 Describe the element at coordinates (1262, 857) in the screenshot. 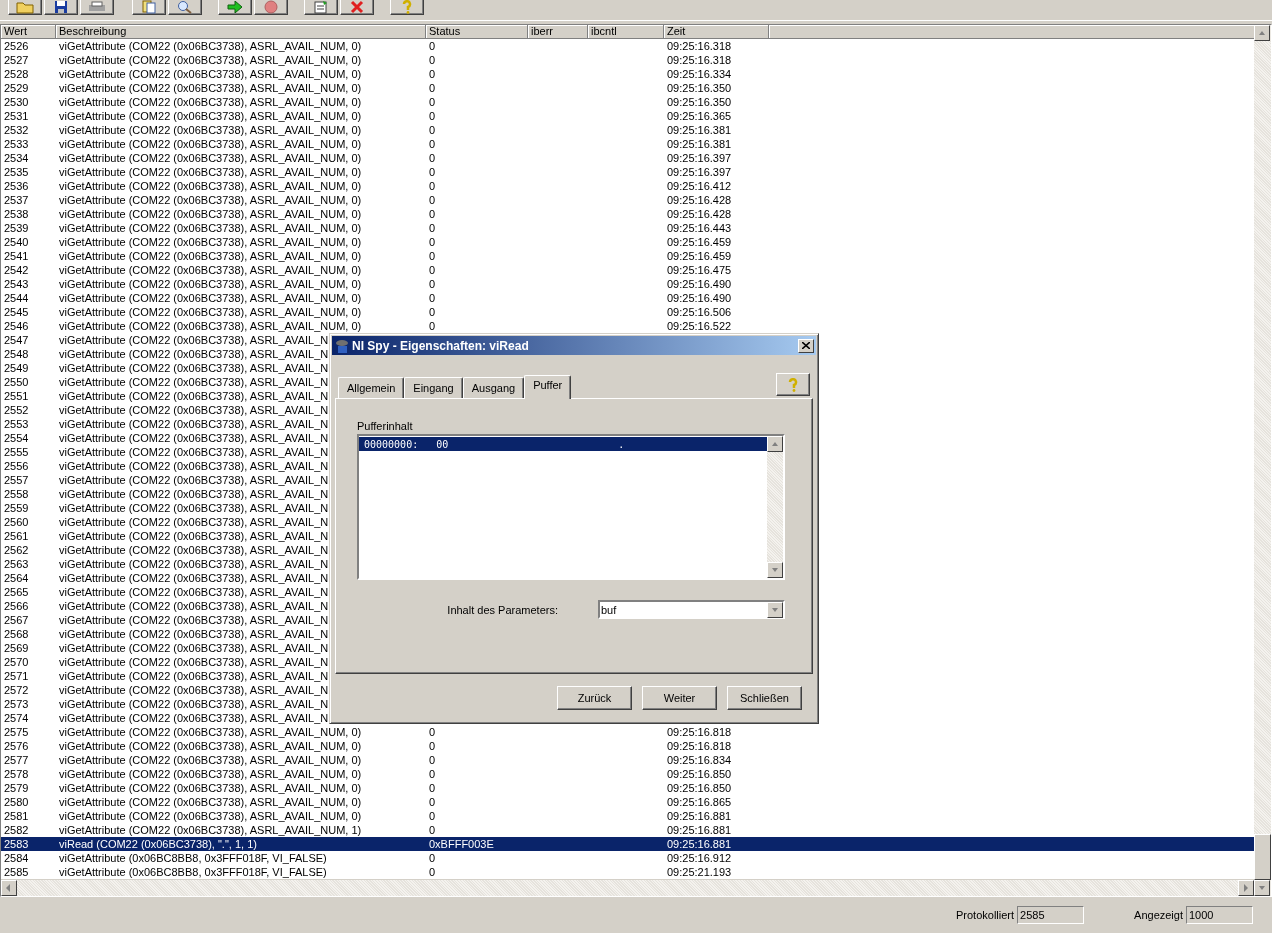

I see `scroll-thumb` at that location.